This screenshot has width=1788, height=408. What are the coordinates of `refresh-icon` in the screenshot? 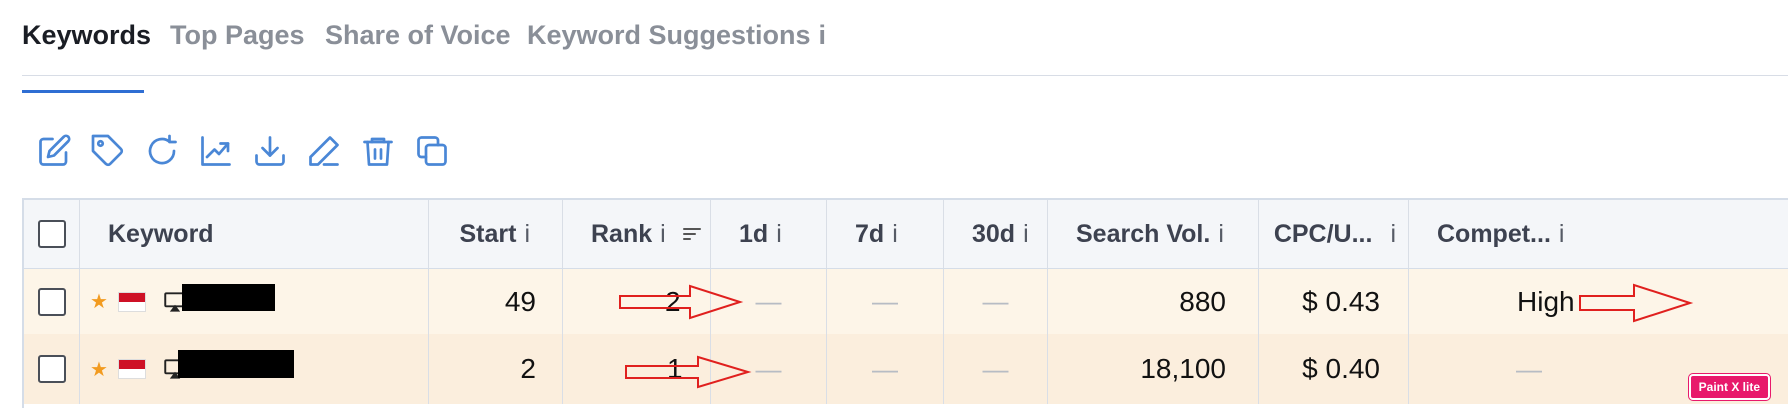 It's located at (162, 151).